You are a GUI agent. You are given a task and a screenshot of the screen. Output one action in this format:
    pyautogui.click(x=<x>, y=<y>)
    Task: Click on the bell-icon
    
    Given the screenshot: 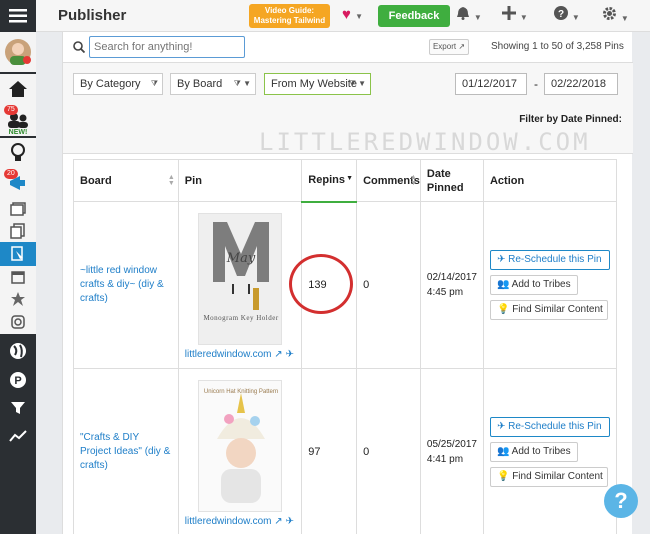 What is the action you would take?
    pyautogui.click(x=463, y=13)
    